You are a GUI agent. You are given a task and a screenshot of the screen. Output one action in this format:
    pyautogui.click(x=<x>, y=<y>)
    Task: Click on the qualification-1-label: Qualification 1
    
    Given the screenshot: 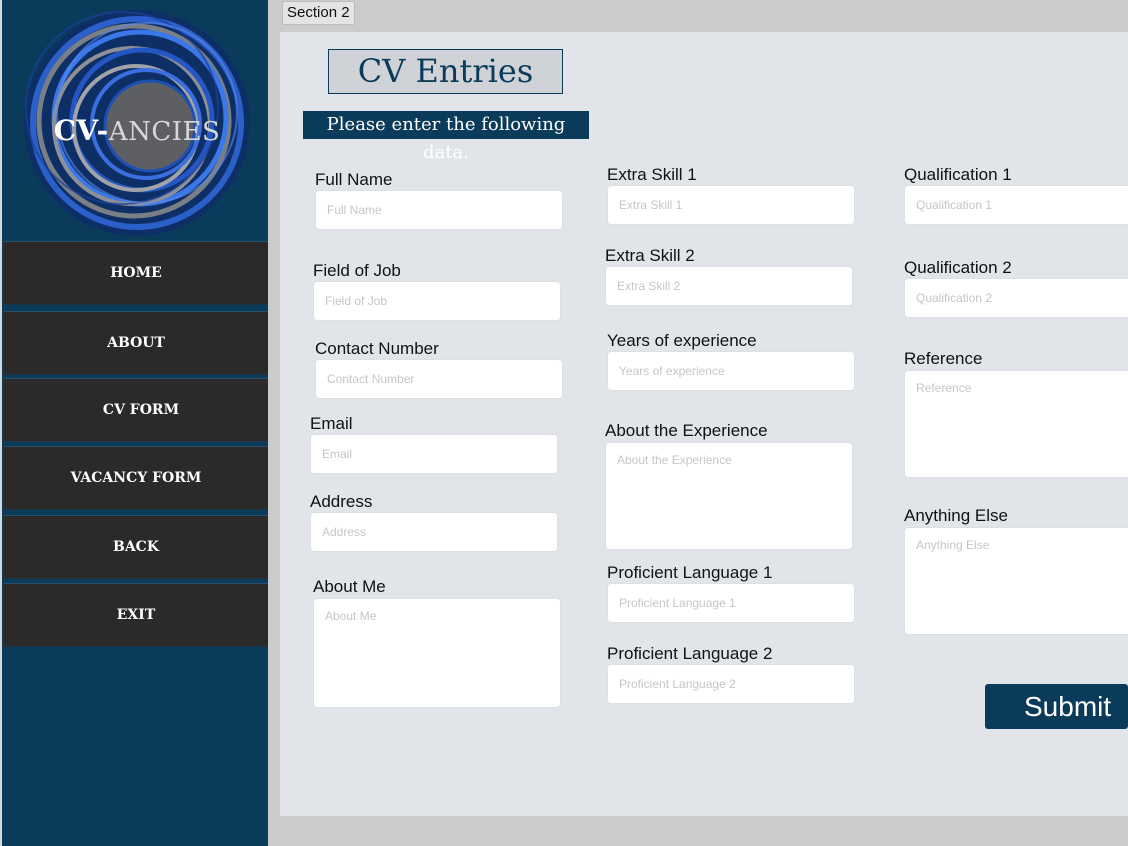 What is the action you would take?
    pyautogui.click(x=958, y=174)
    